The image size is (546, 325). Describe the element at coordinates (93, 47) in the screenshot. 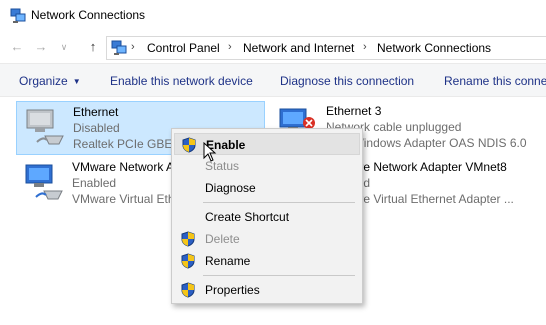

I see `up-arrow-icon: ↑` at that location.